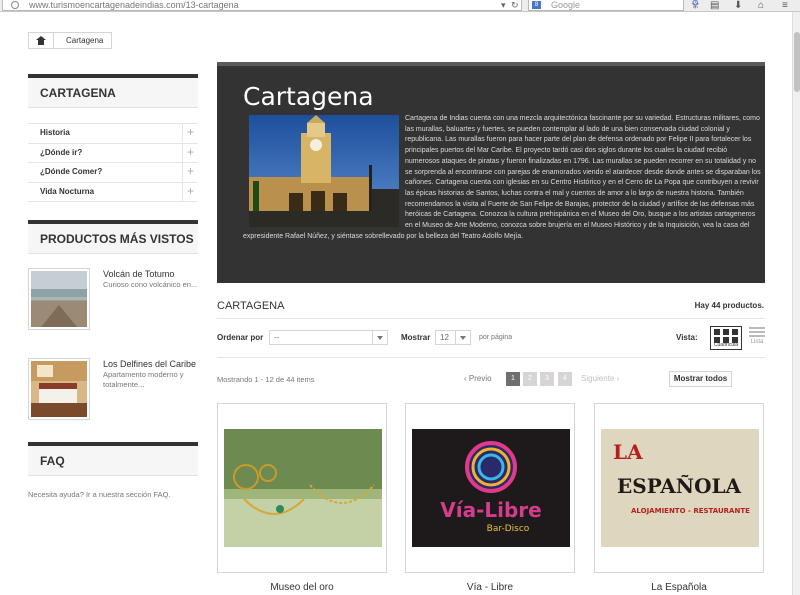 This screenshot has width=800, height=595. Describe the element at coordinates (687, 337) in the screenshot. I see `view-label: Vista:` at that location.